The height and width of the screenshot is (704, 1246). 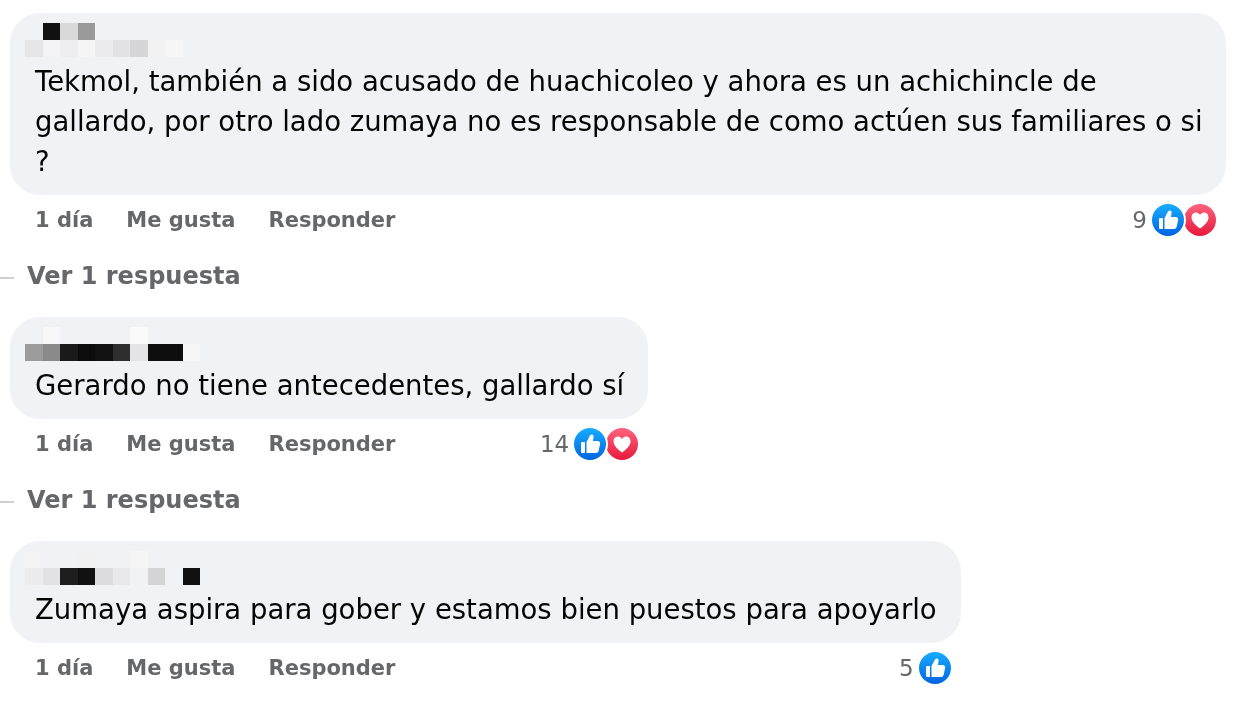 I want to click on reaction-count: 9, so click(x=1139, y=220).